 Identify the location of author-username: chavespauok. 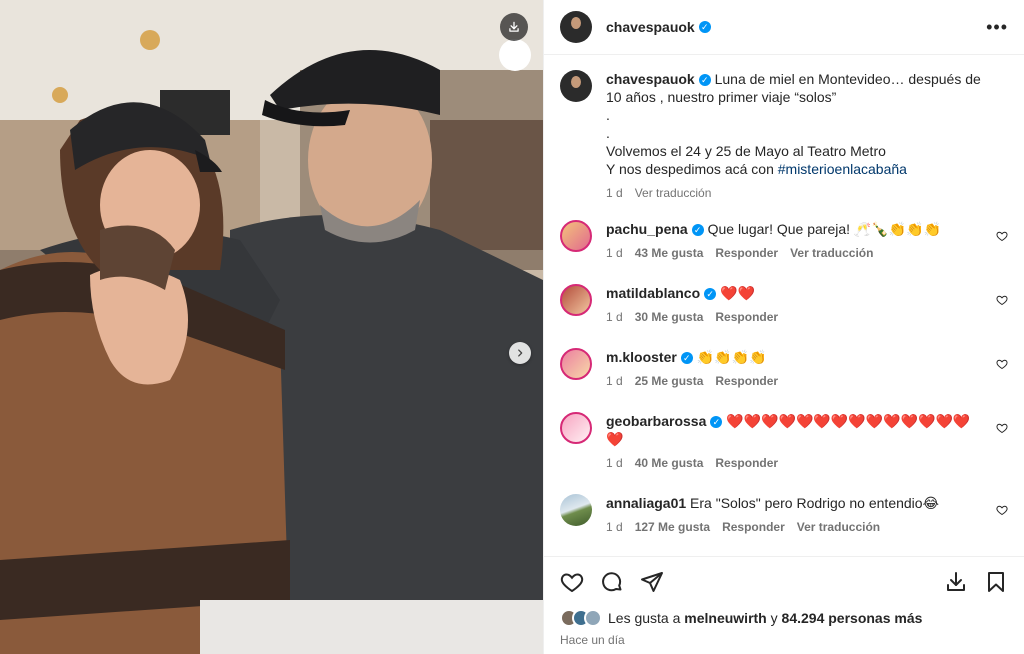
(650, 27).